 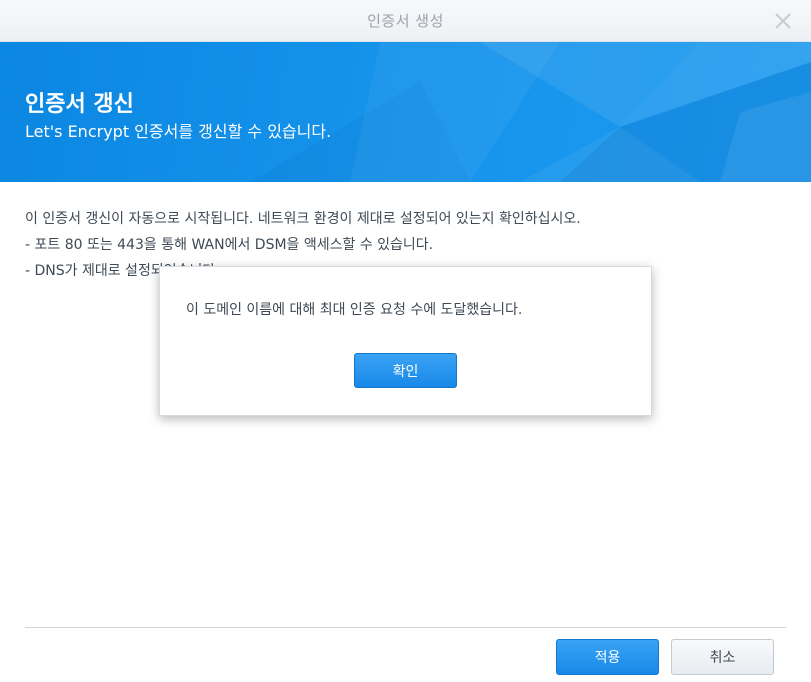 What do you see at coordinates (178, 131) in the screenshot?
I see `banner-subtitle: Let's Encrypt 인증서를 갱신할 수 있습니다.` at bounding box center [178, 131].